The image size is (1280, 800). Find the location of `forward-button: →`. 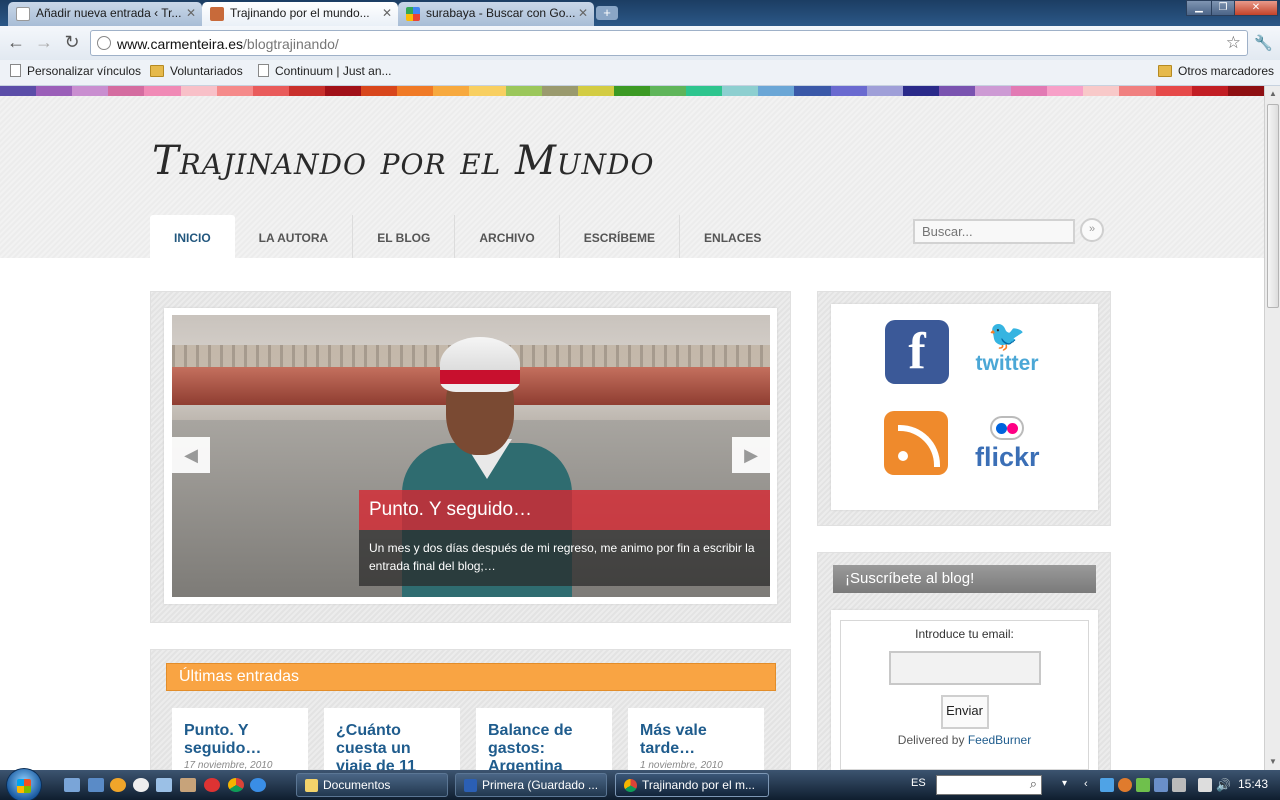

forward-button: → is located at coordinates (44, 43).